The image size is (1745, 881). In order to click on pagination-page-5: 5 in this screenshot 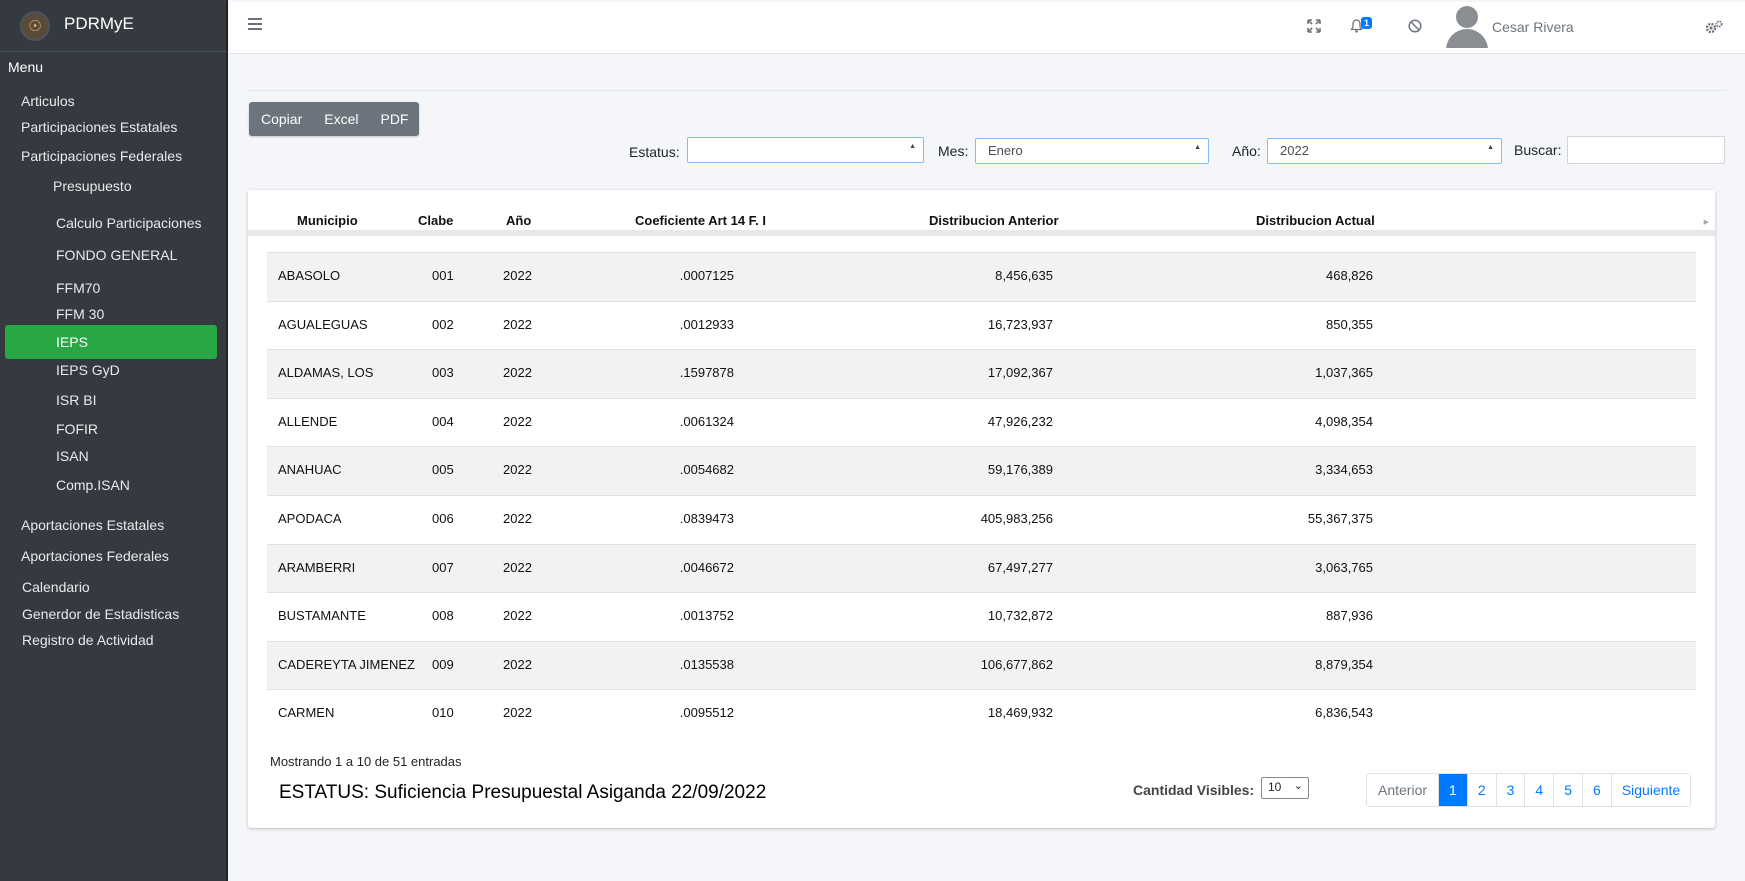, I will do `click(1567, 790)`.